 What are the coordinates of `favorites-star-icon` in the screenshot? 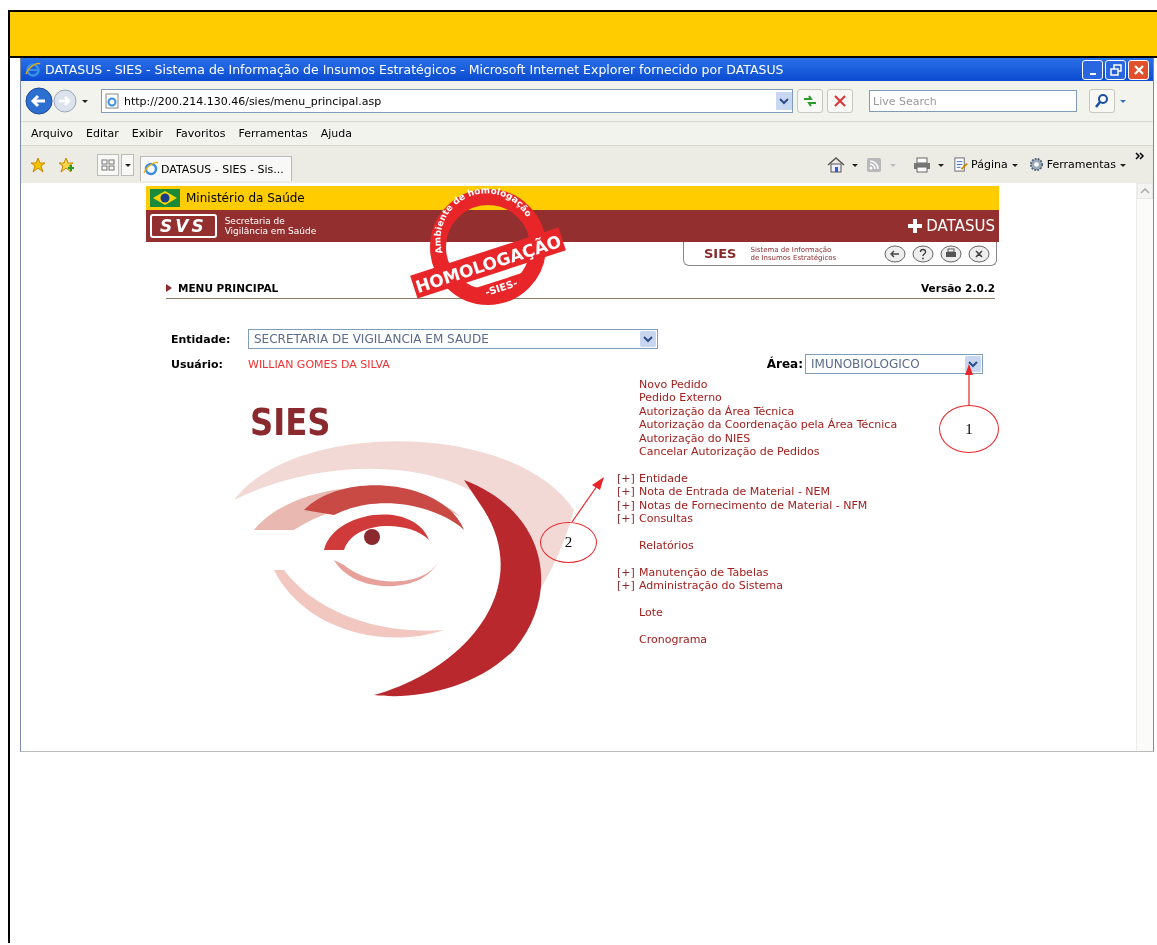 It's located at (38, 164).